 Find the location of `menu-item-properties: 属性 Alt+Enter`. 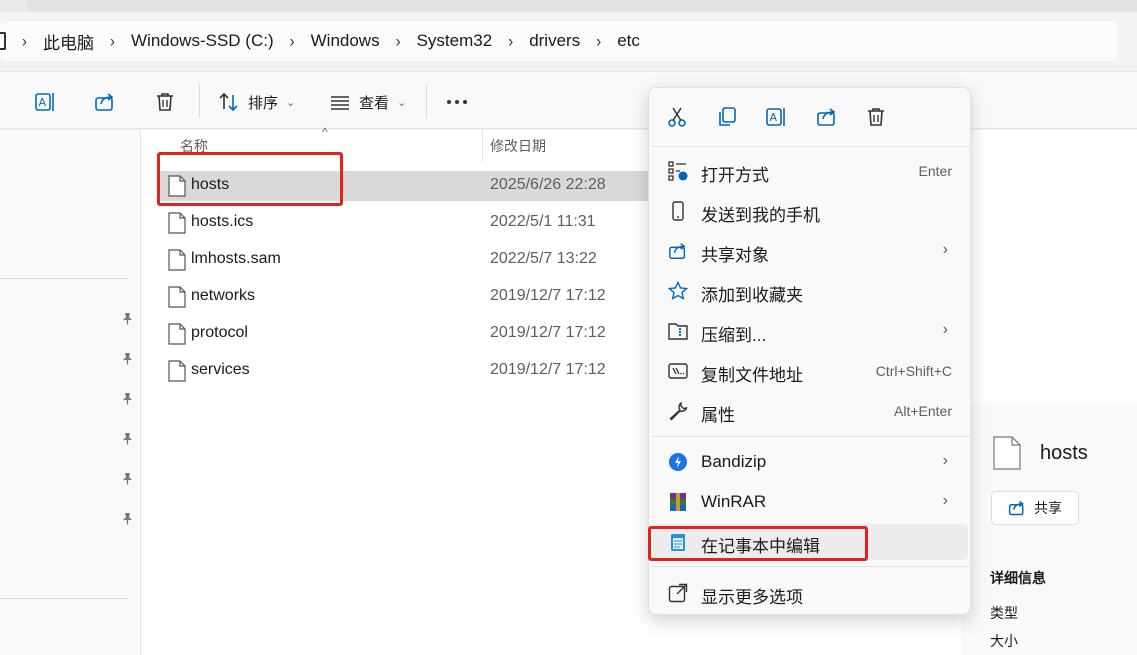

menu-item-properties: 属性 Alt+Enter is located at coordinates (810, 411).